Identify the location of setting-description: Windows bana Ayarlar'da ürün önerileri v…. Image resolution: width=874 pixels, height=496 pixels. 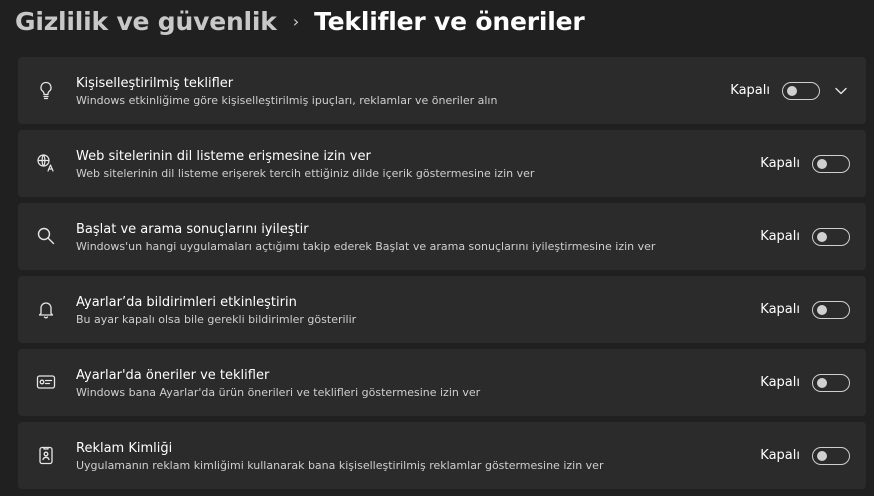
(278, 392).